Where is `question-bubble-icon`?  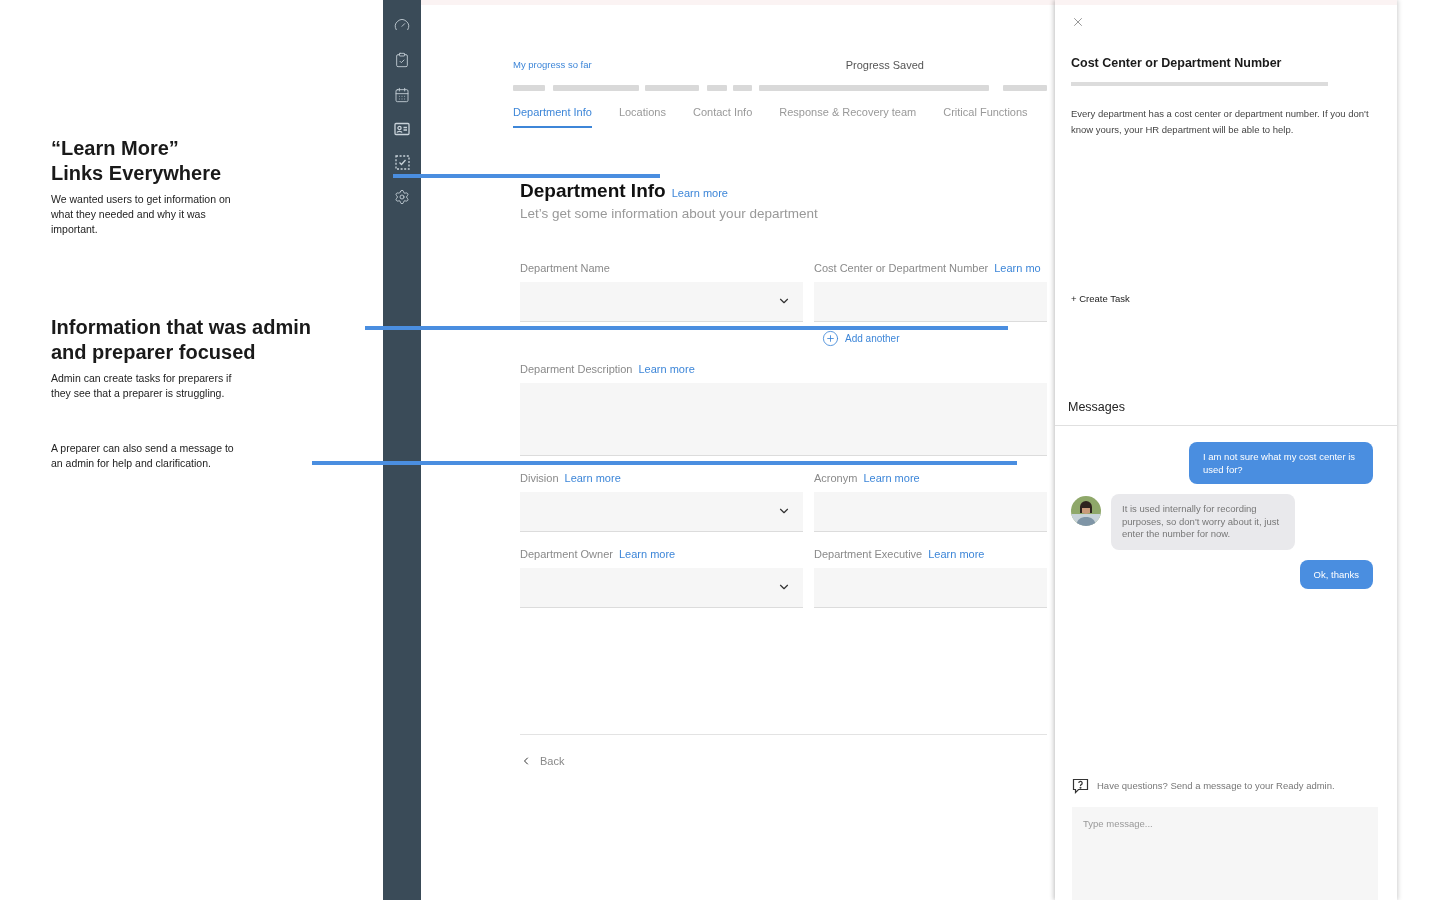
question-bubble-icon is located at coordinates (1080, 786).